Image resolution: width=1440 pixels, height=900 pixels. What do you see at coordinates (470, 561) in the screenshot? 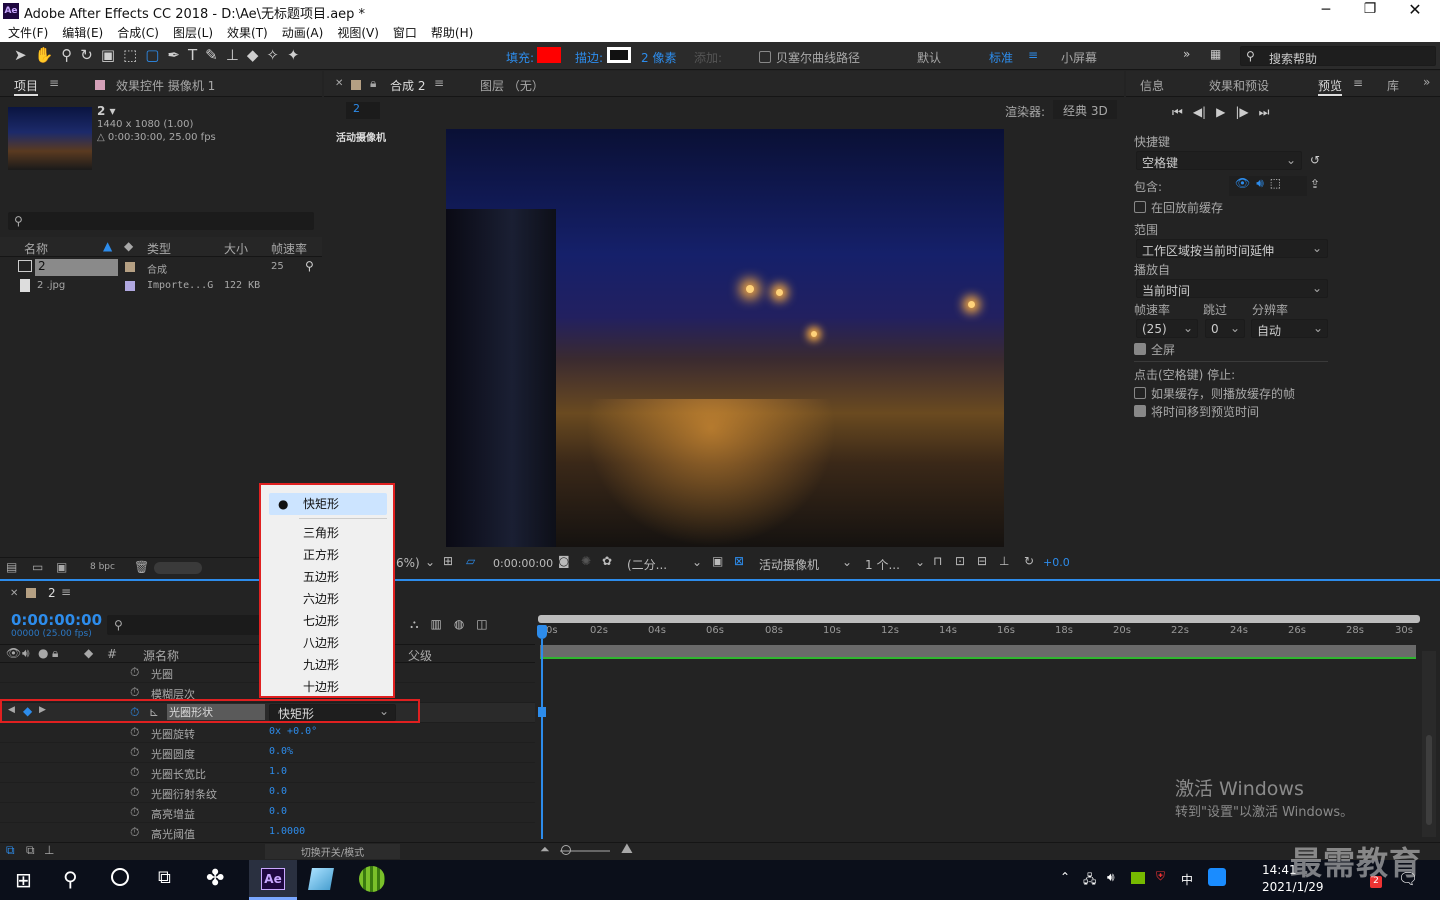
I see `mask-icon: ▱` at bounding box center [470, 561].